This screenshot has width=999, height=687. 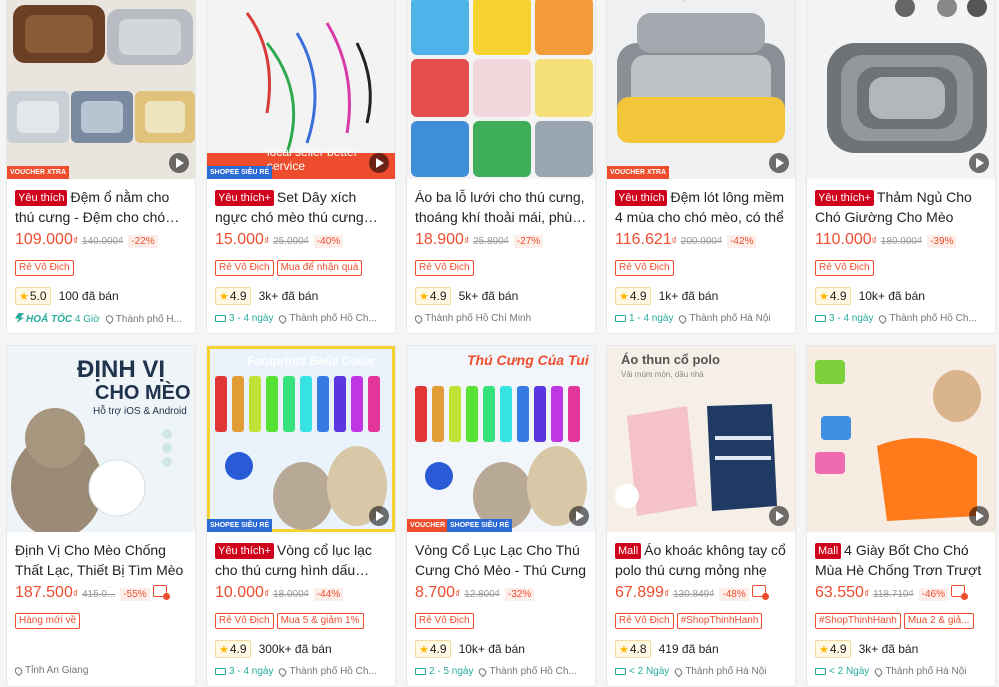 What do you see at coordinates (33, 296) in the screenshot?
I see `rating-badge: ★ 5.0` at bounding box center [33, 296].